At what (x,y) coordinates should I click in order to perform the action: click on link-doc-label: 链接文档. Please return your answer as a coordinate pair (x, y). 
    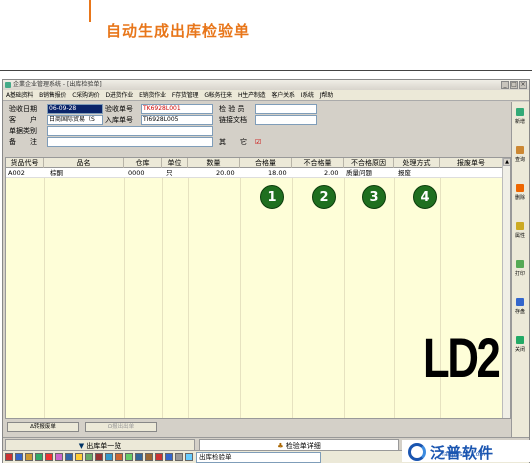
    Looking at the image, I should click on (233, 120).